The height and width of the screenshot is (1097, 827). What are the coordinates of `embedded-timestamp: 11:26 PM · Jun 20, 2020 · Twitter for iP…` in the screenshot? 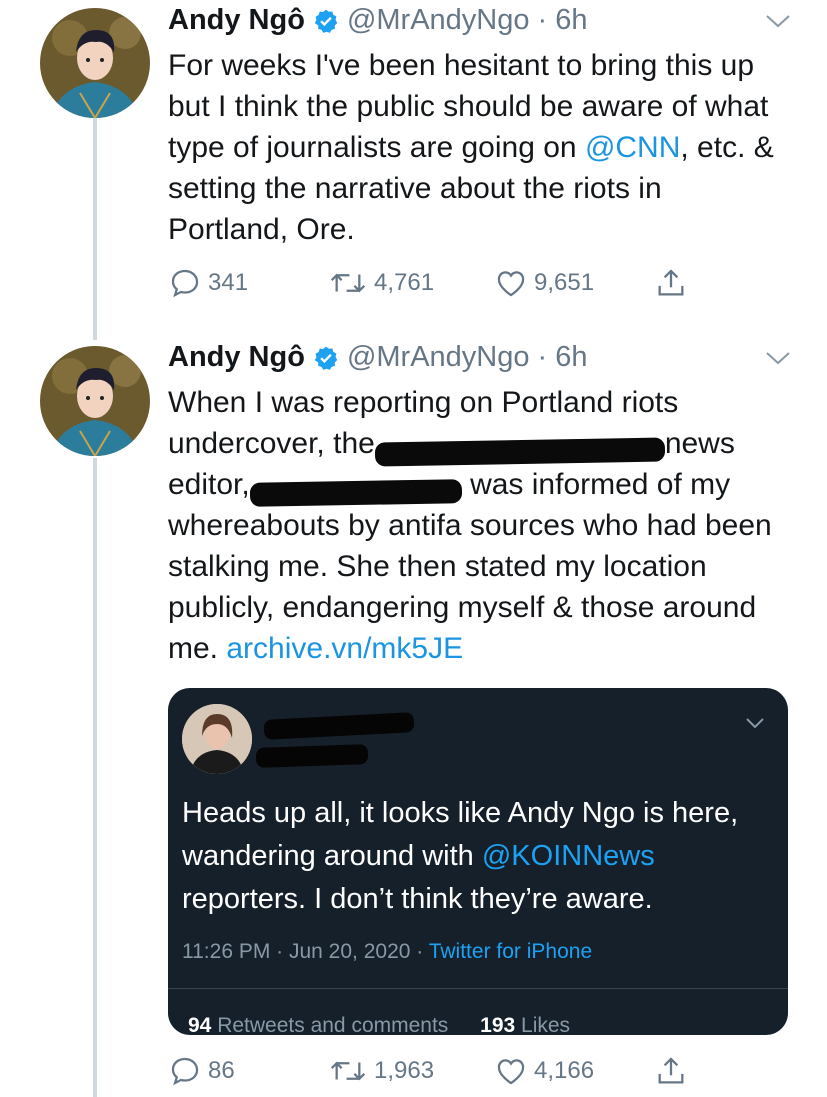 It's located at (387, 952).